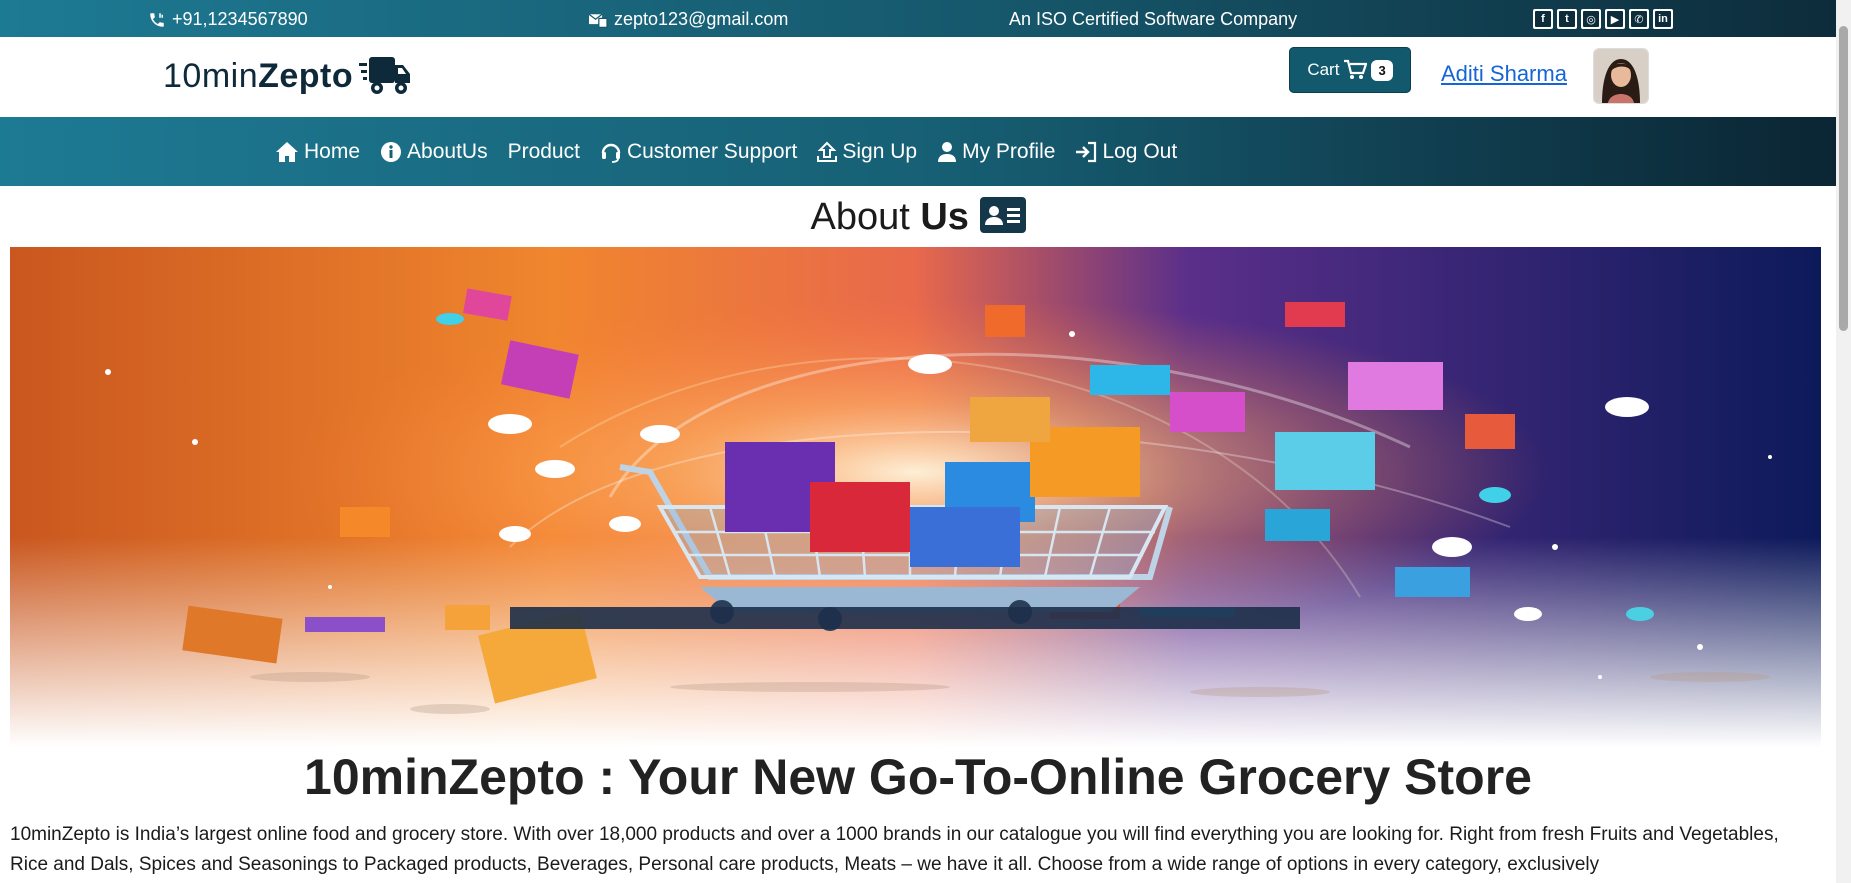 This screenshot has height=883, width=1851. I want to click on phone-number: +91,1234567890, so click(240, 19).